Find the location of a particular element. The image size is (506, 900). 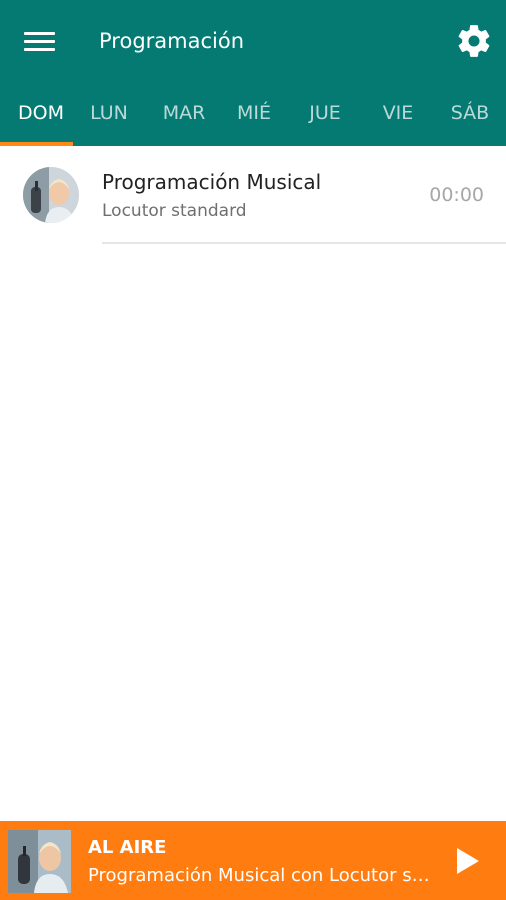

settings-button is located at coordinates (474, 41).